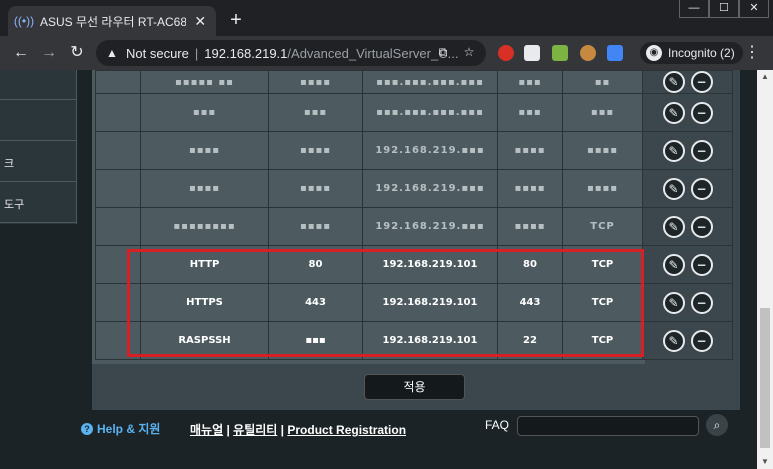 This screenshot has width=773, height=469. Describe the element at coordinates (38, 161) in the screenshot. I see `sidebar-item-2: 크` at that location.